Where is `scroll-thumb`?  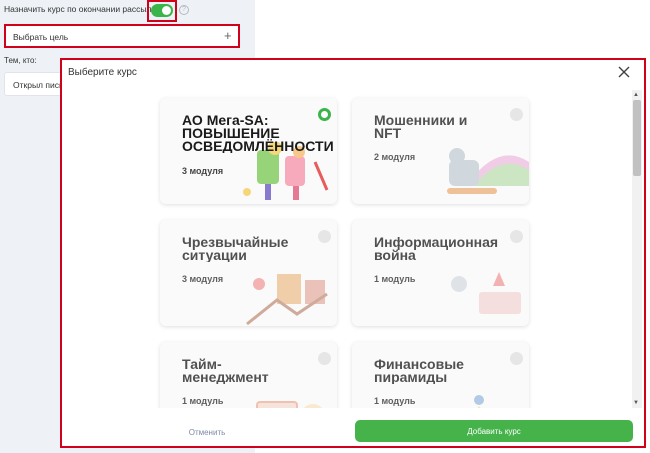
scroll-thumb is located at coordinates (637, 138).